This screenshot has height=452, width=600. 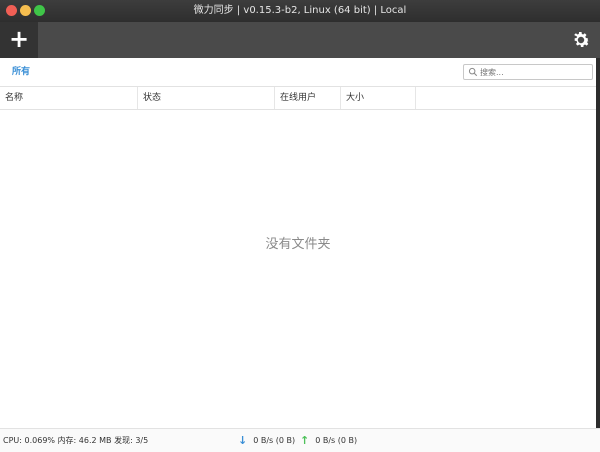 What do you see at coordinates (300, 40) in the screenshot?
I see `toolbar: +` at bounding box center [300, 40].